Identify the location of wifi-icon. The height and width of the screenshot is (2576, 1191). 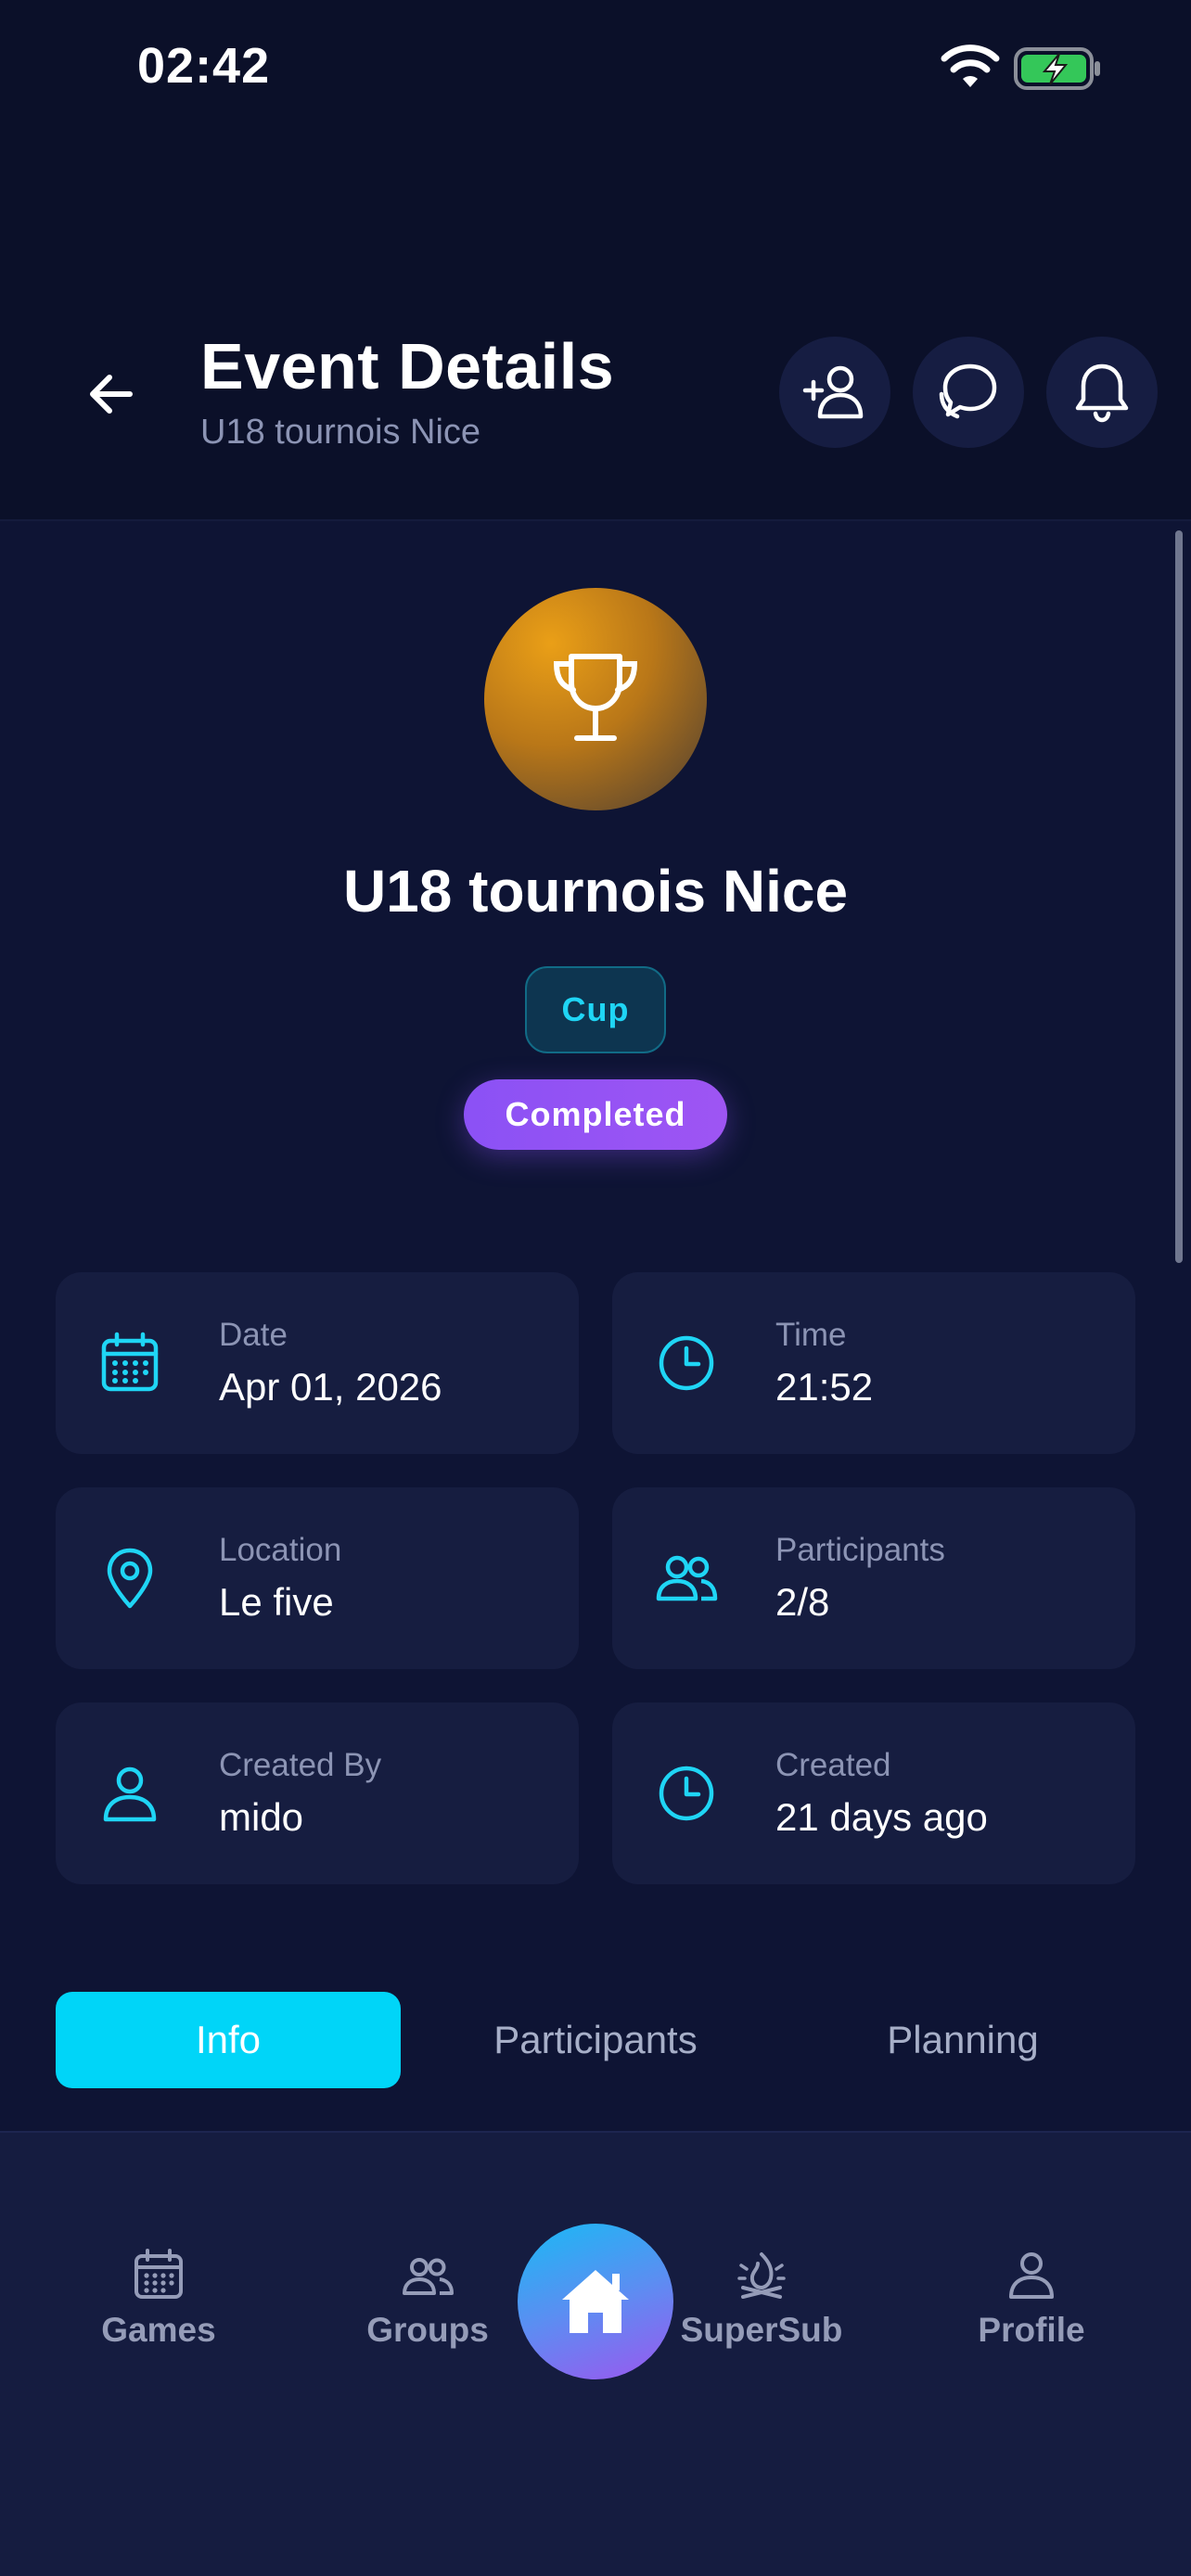
(970, 66).